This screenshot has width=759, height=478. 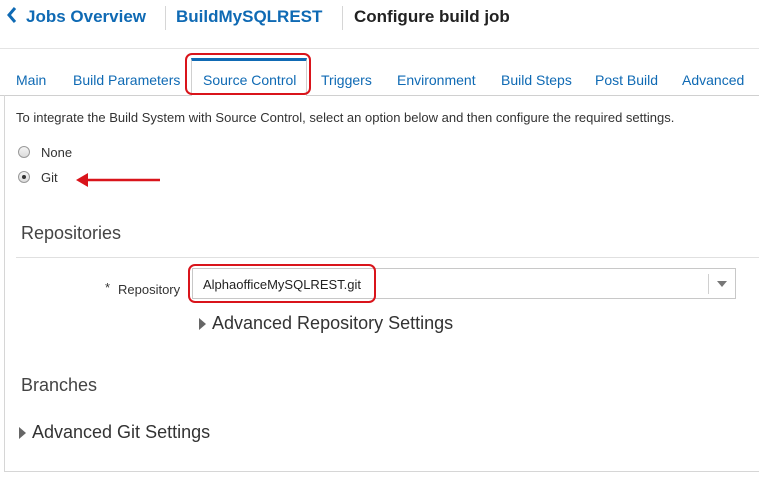 I want to click on repository-select: AlphaofficeMySQLREST.git, so click(x=464, y=283).